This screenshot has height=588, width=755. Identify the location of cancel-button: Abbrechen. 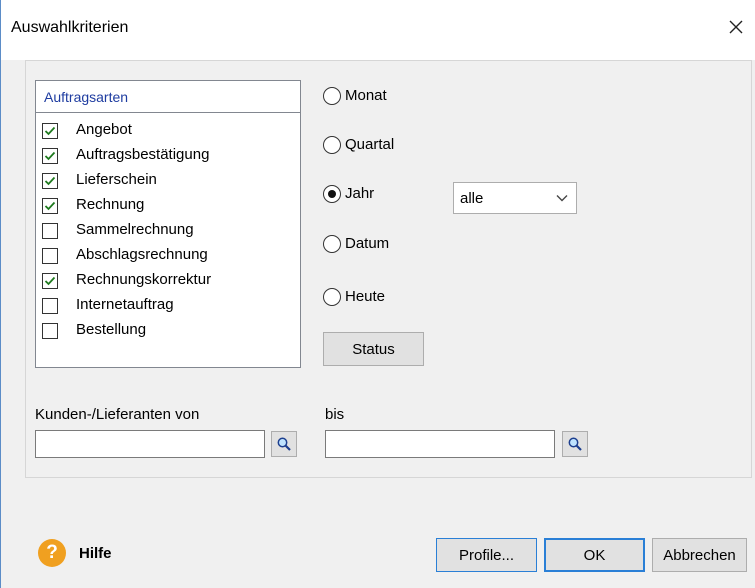
(699, 555).